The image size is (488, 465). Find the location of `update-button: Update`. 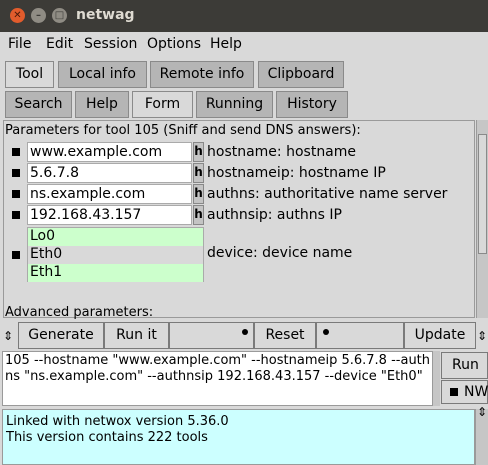

update-button: Update is located at coordinates (440, 335).